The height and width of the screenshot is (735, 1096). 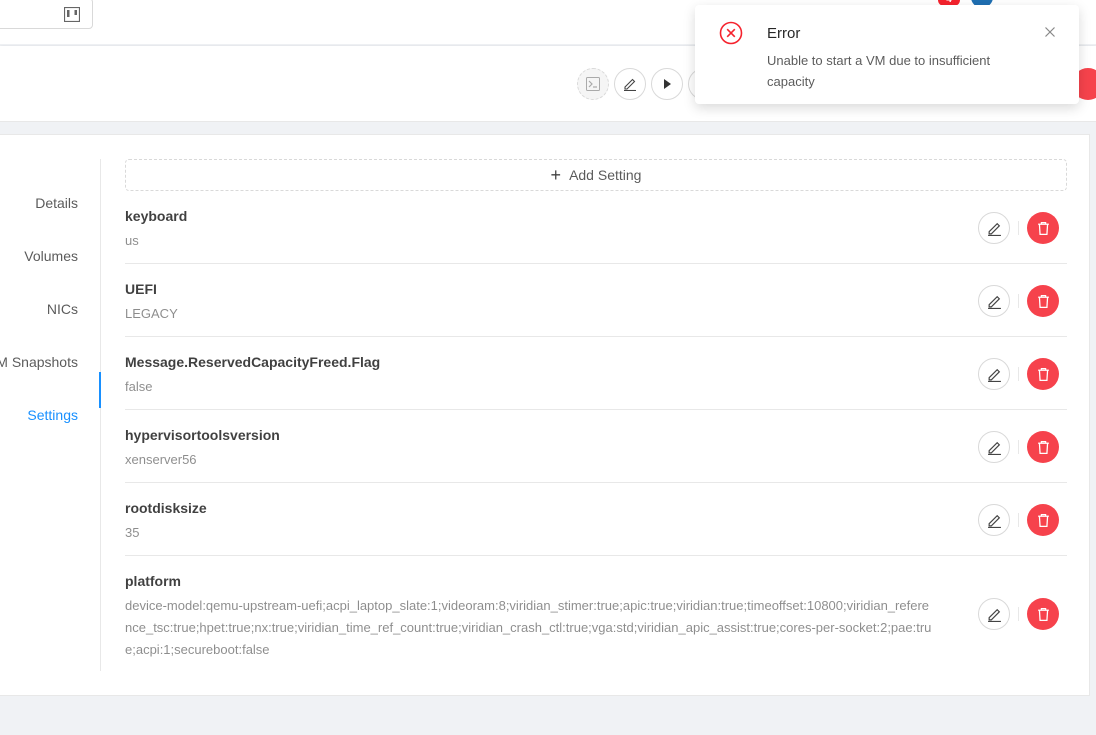 I want to click on tab-nics: NICs, so click(x=62, y=309).